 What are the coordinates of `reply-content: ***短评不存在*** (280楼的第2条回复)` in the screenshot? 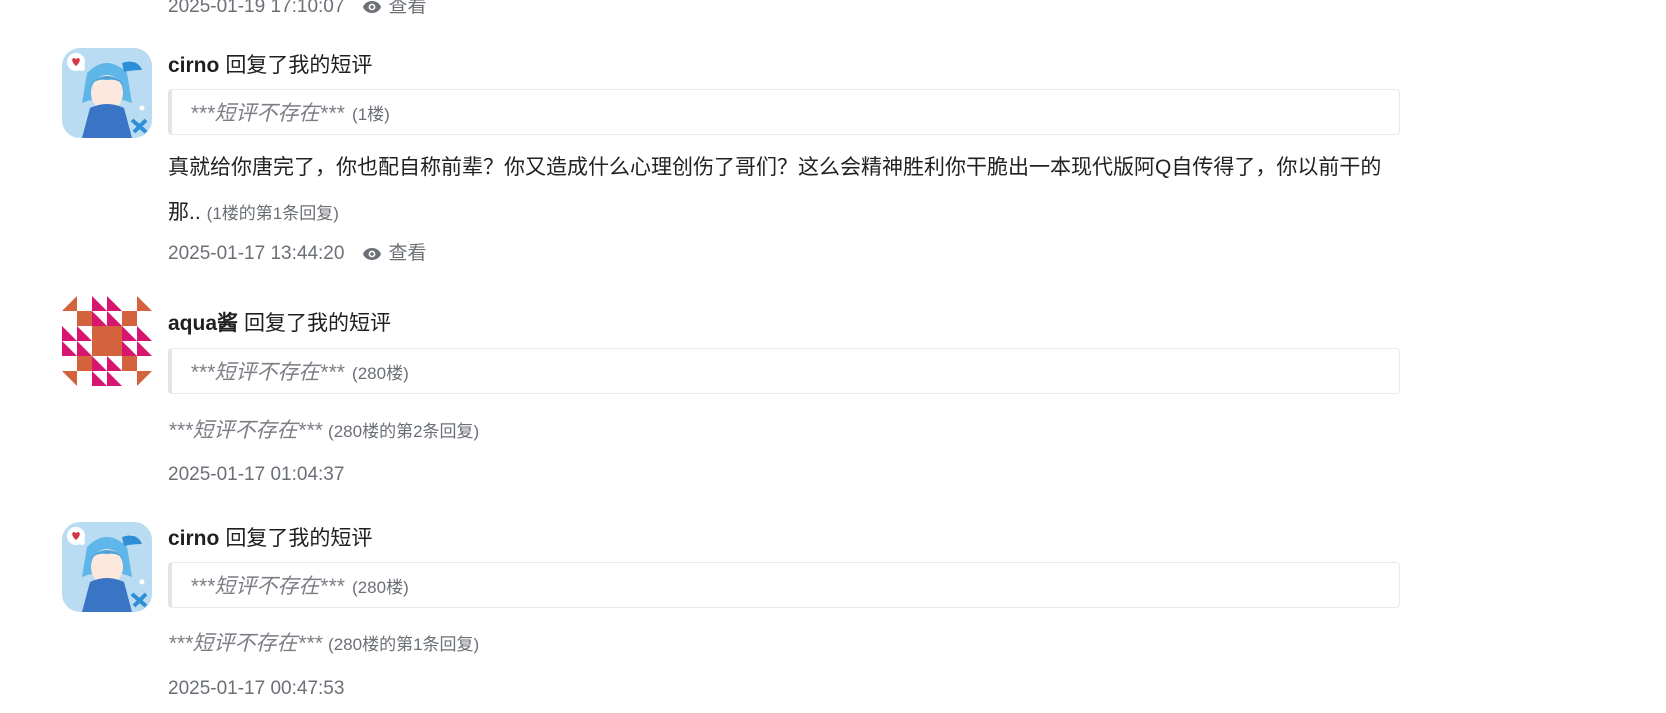 It's located at (323, 430).